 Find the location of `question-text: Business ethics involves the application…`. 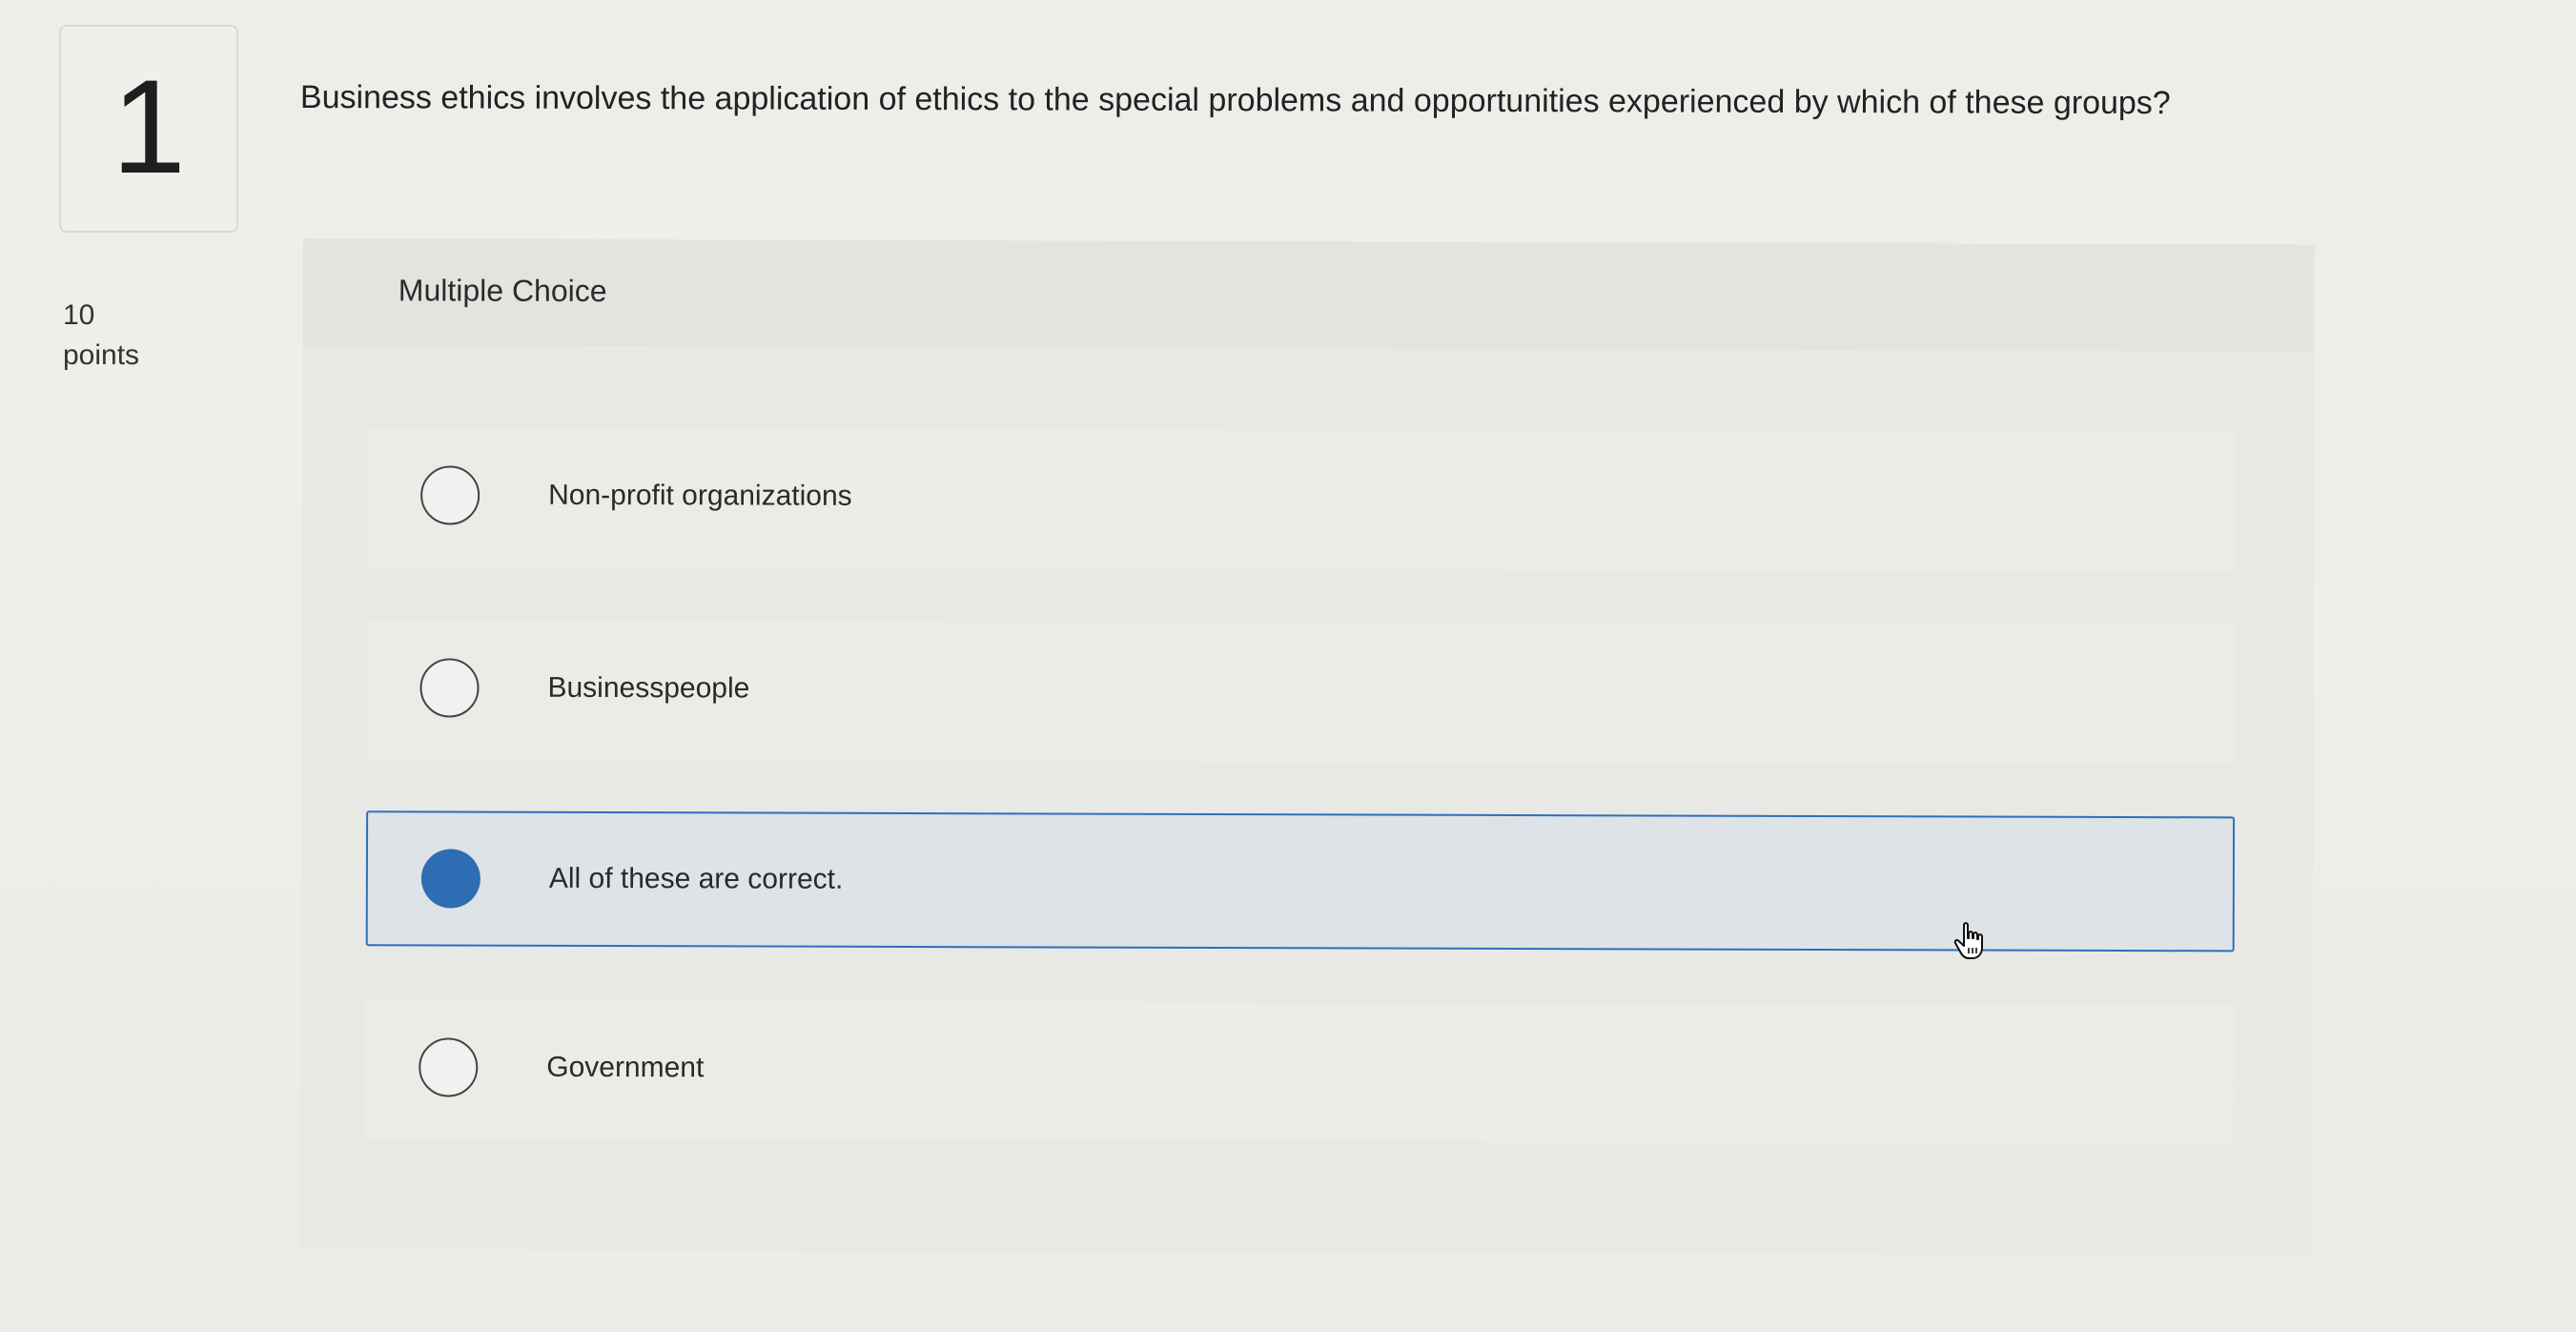

question-text: Business ethics involves the application… is located at coordinates (1235, 100).